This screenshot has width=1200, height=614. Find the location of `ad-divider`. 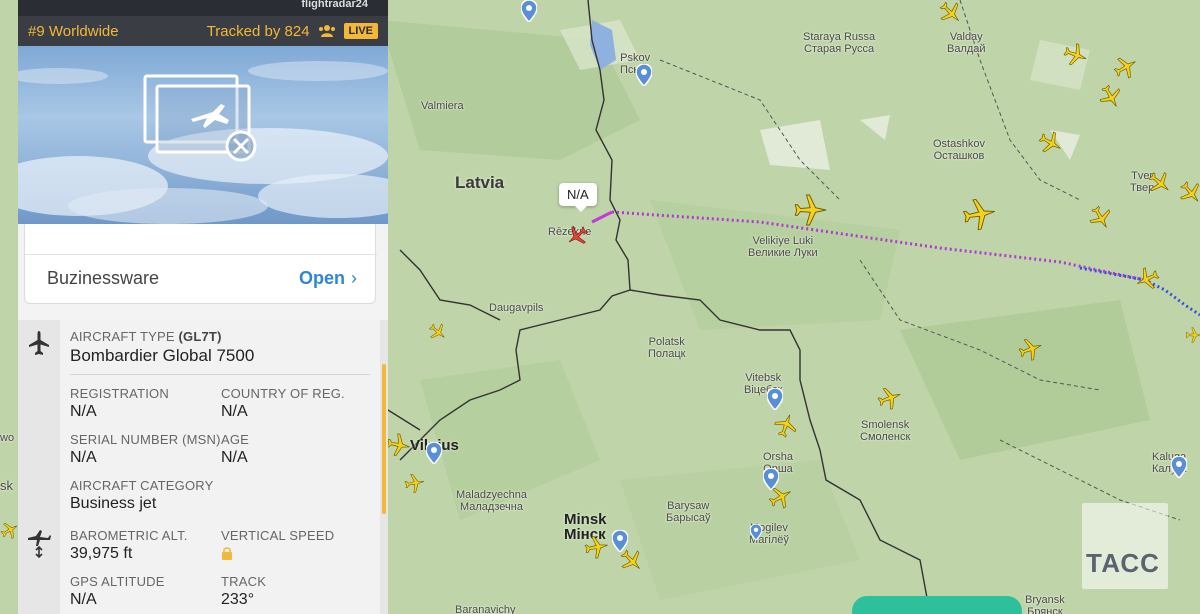

ad-divider is located at coordinates (201, 254).